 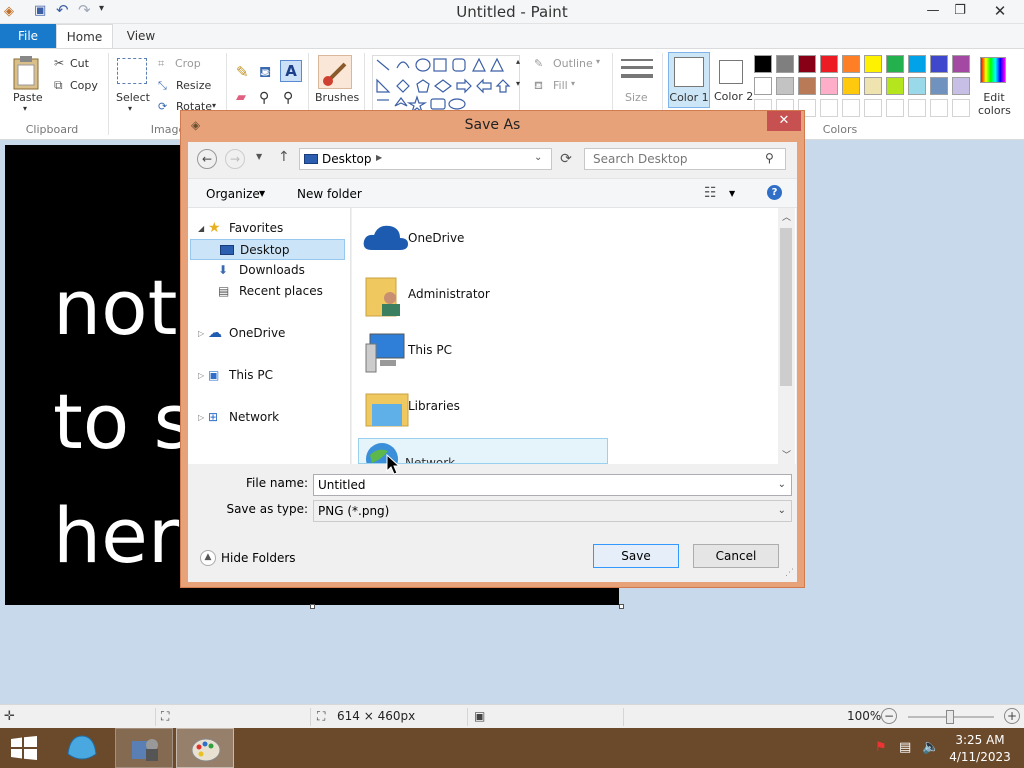 I want to click on nav-downloads: ⬇ Downloads, so click(x=269, y=270).